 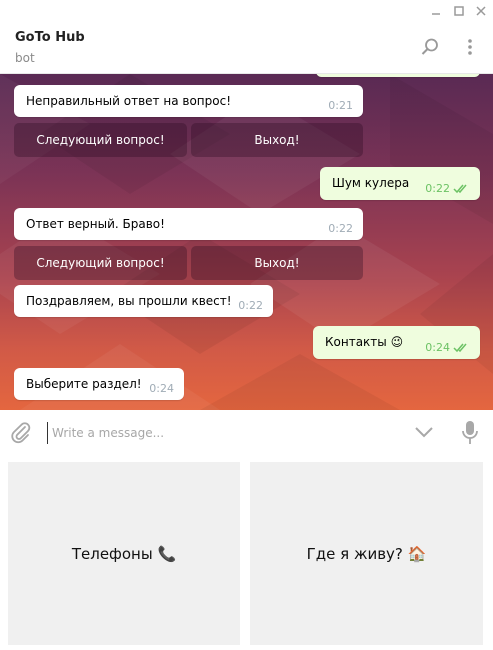 I want to click on chat-title: GoTo Hub, so click(x=50, y=37).